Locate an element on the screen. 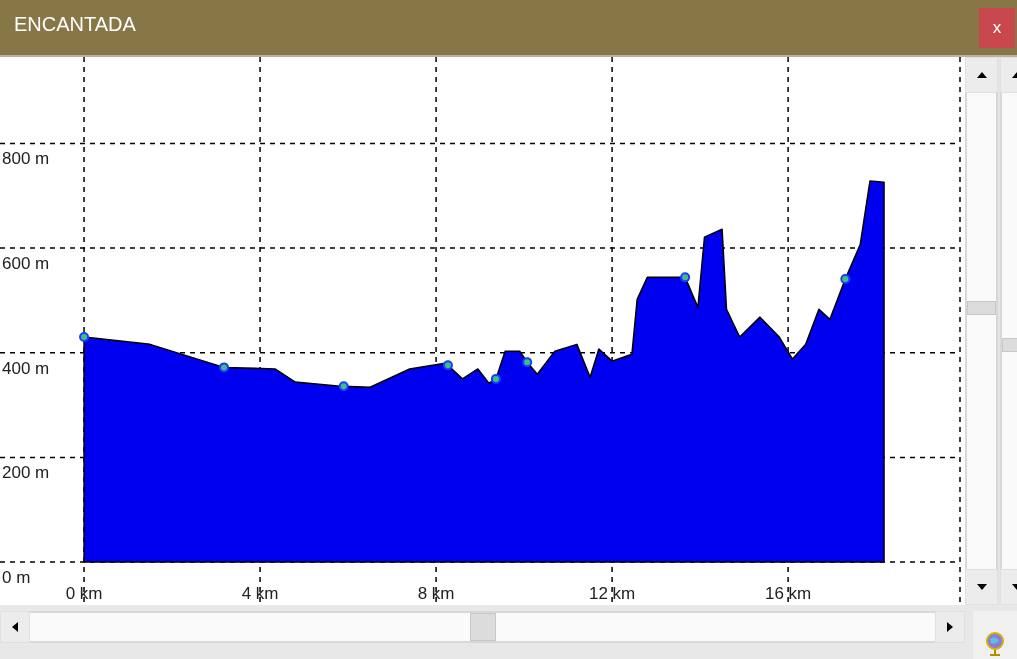  y-axis-label: 800 m is located at coordinates (26, 159).